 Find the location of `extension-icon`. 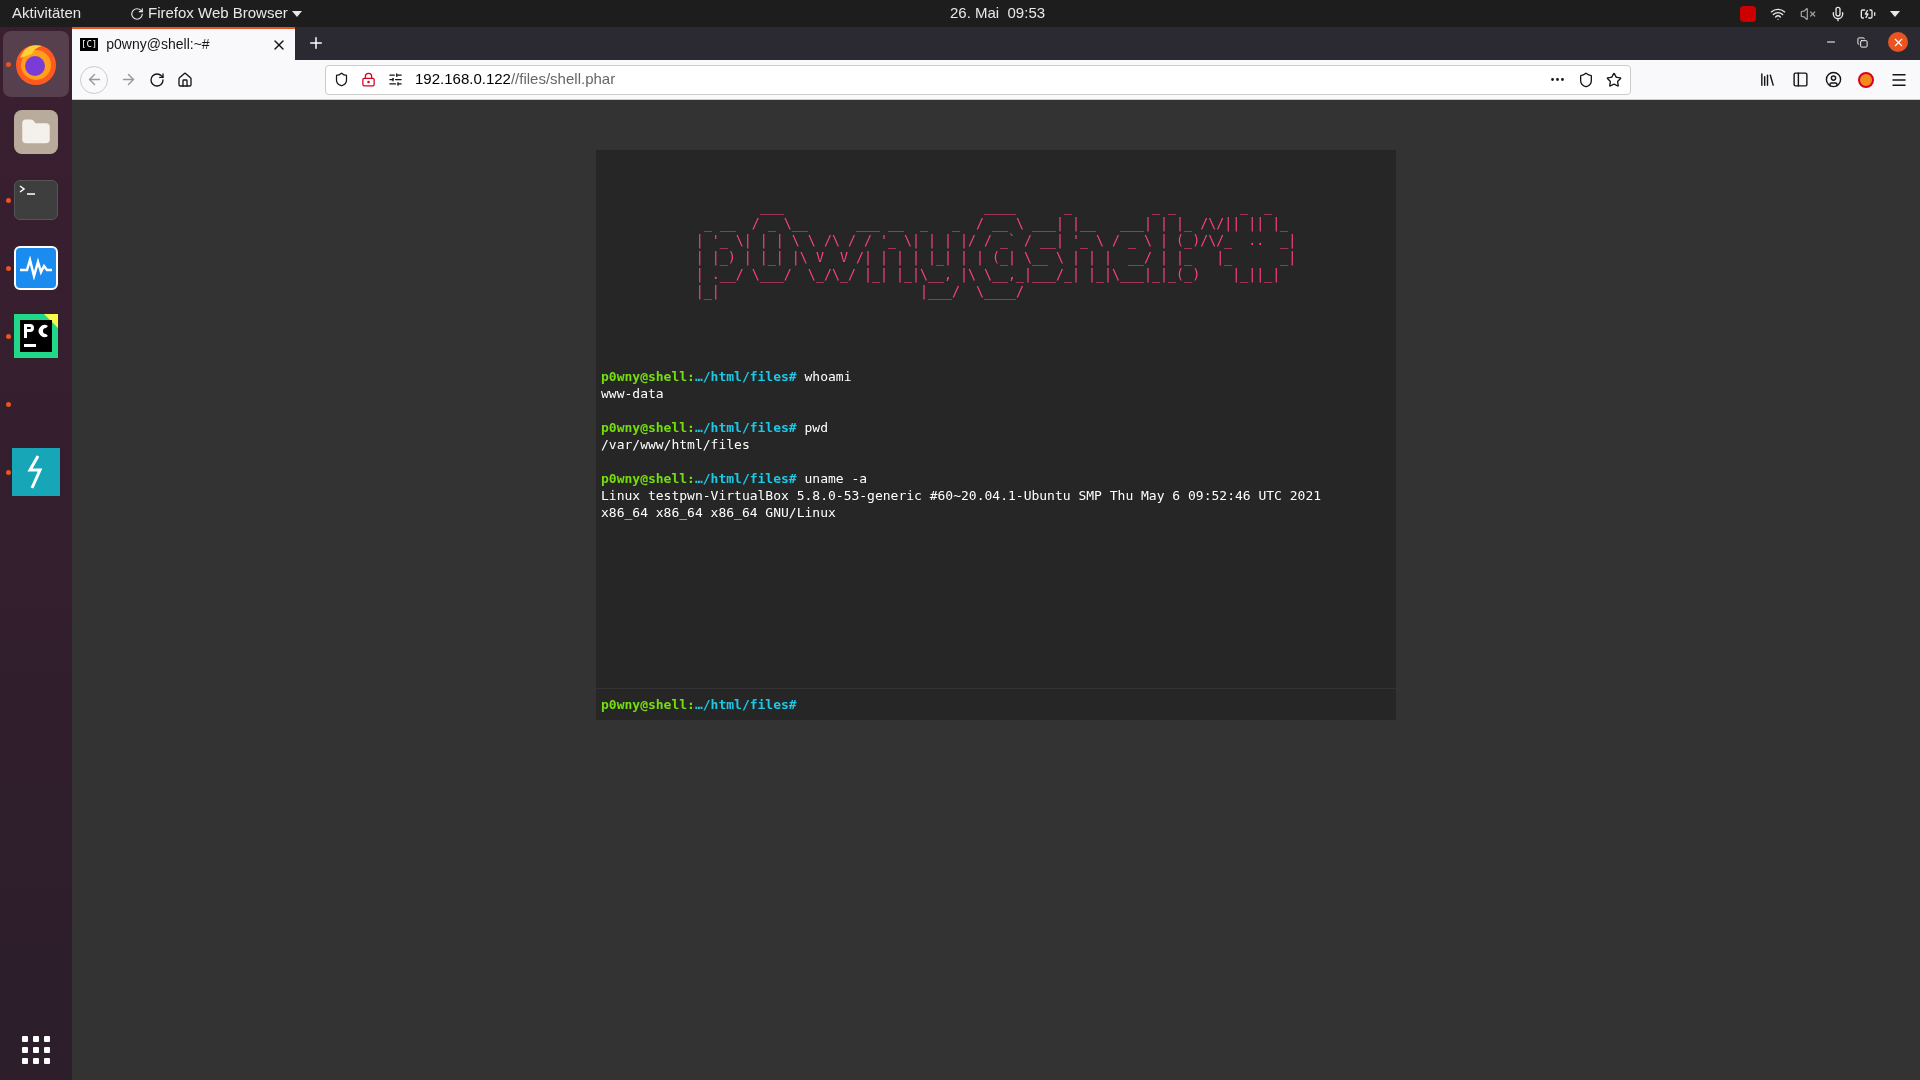

extension-icon is located at coordinates (1866, 79).